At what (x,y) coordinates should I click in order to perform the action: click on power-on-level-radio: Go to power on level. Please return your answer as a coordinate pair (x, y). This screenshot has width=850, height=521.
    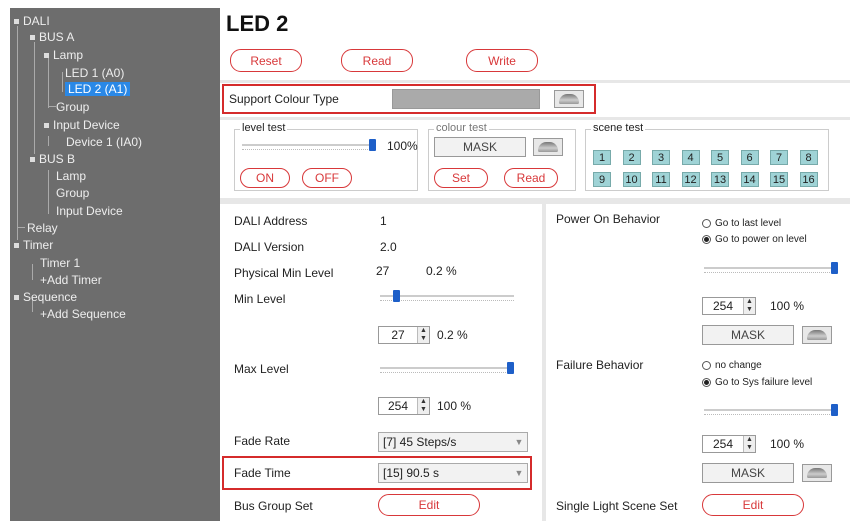
    Looking at the image, I should click on (754, 239).